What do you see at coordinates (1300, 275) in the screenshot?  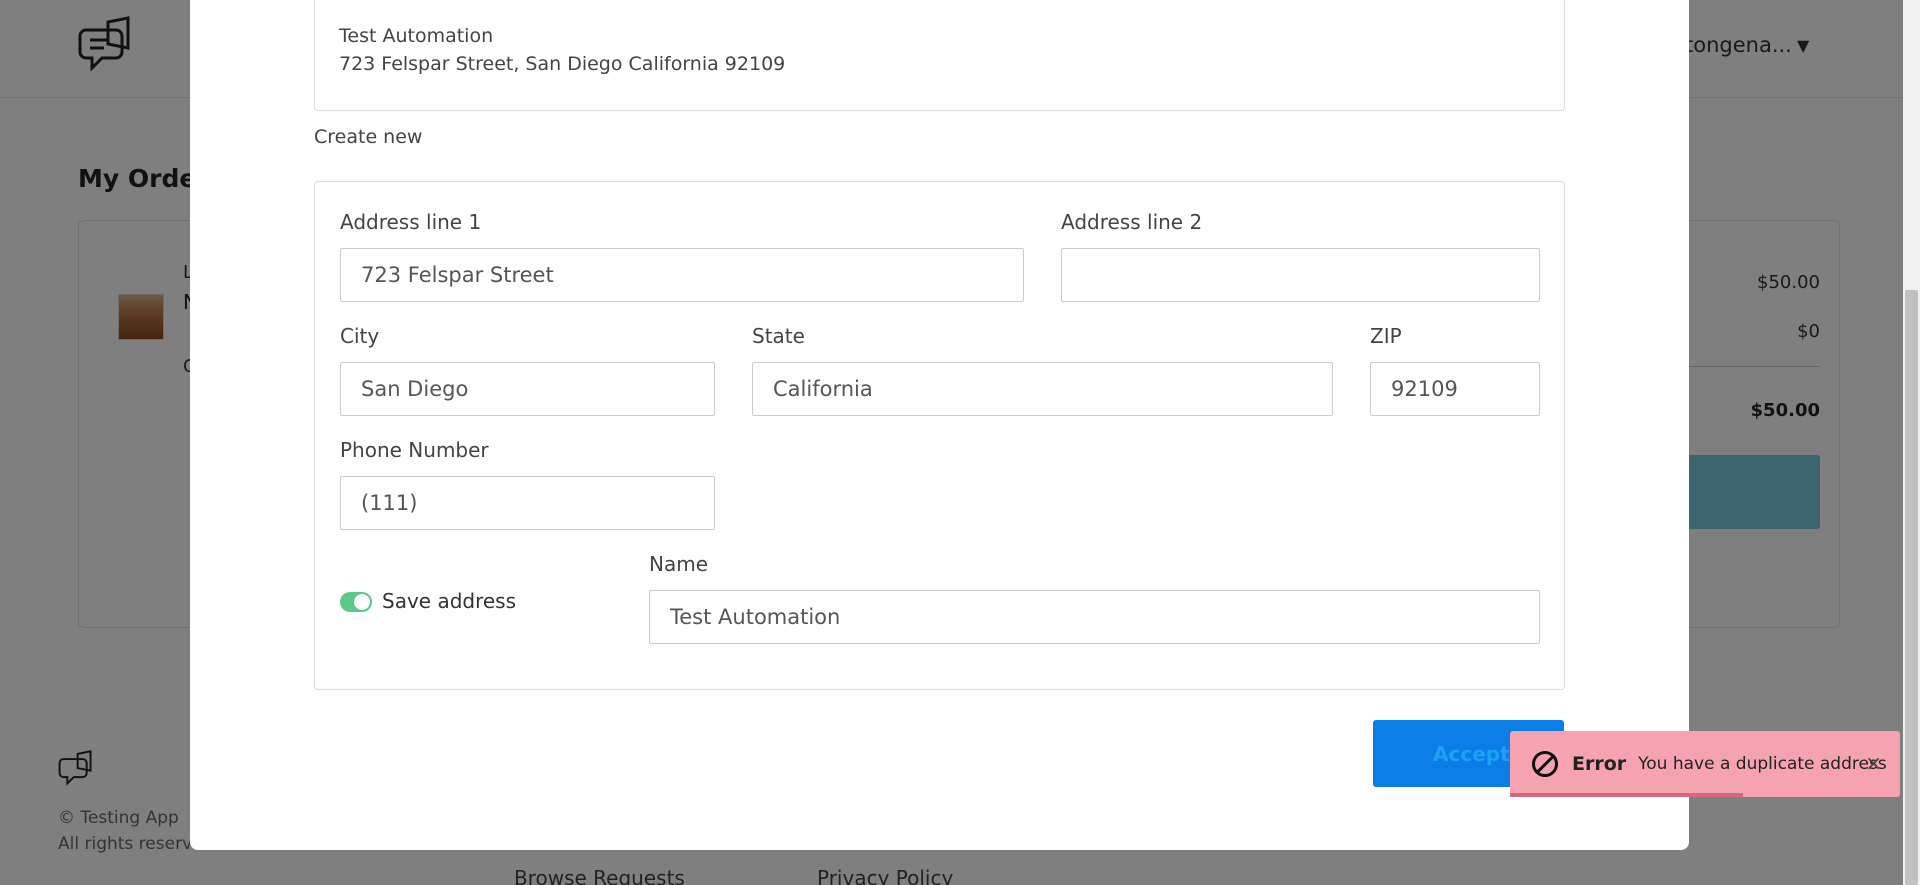 I see `address-line2-input` at bounding box center [1300, 275].